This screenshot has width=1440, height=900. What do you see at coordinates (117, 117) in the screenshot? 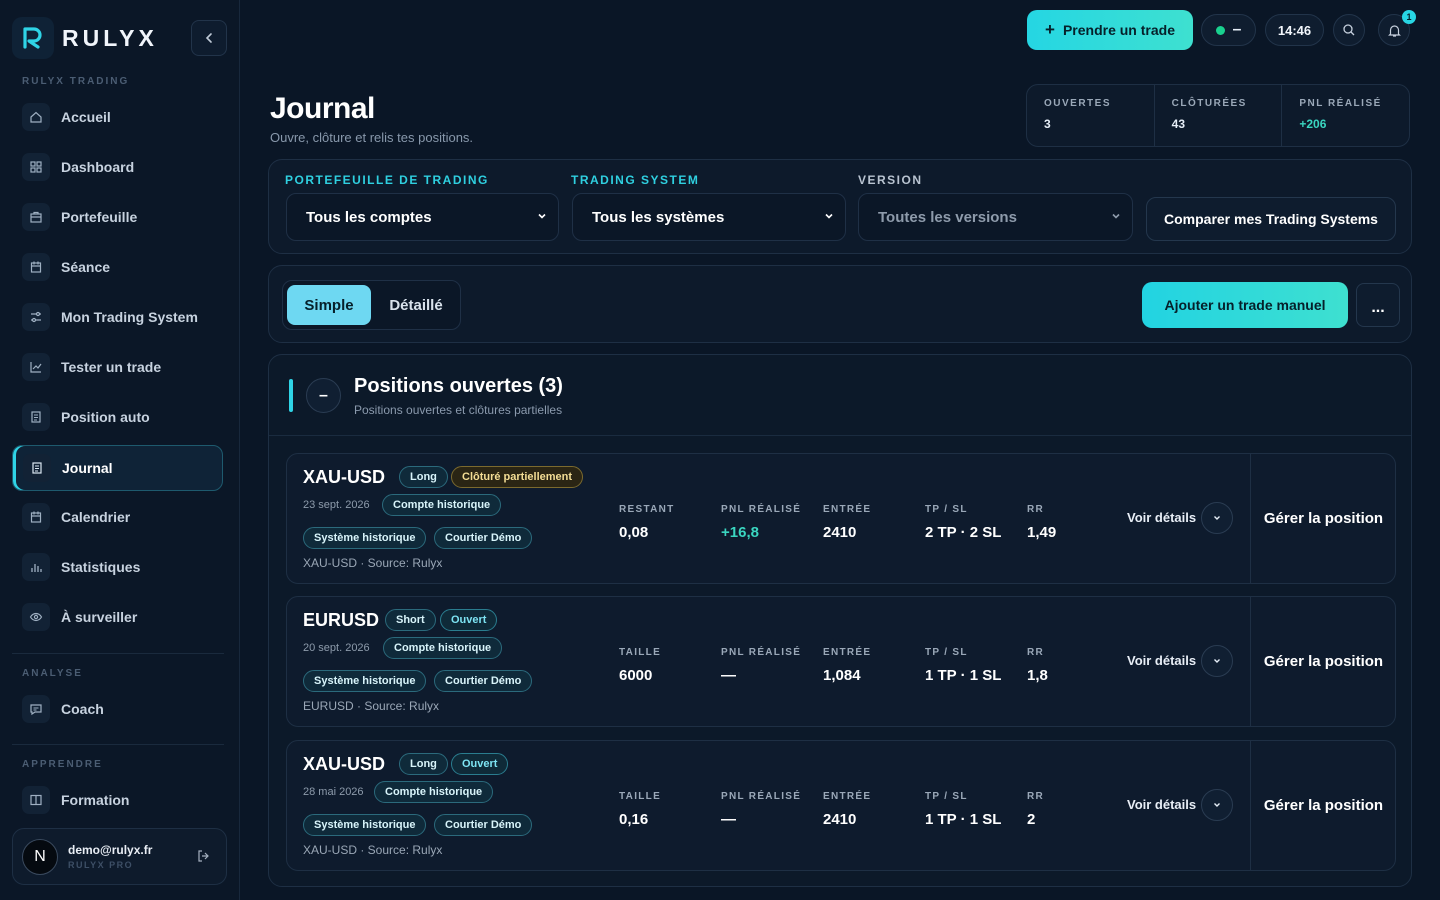
I see `sidebar-item-accueil: Accueil` at bounding box center [117, 117].